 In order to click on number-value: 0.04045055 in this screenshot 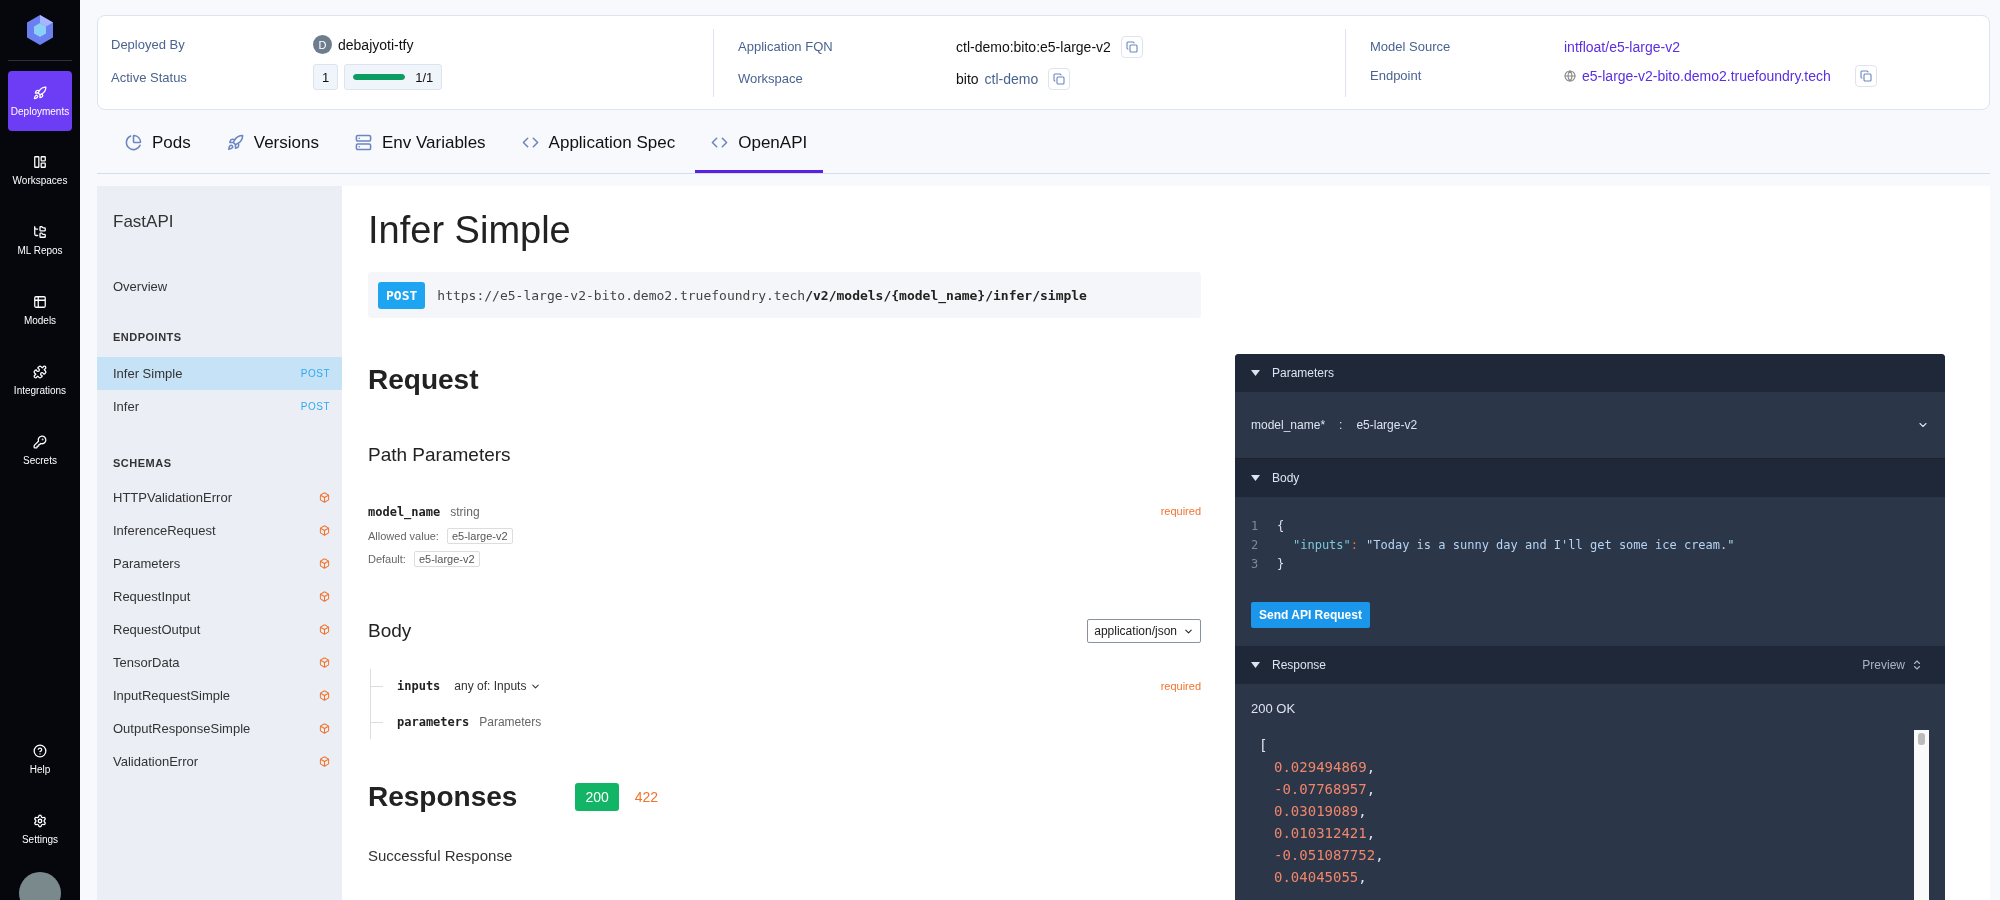, I will do `click(1316, 877)`.